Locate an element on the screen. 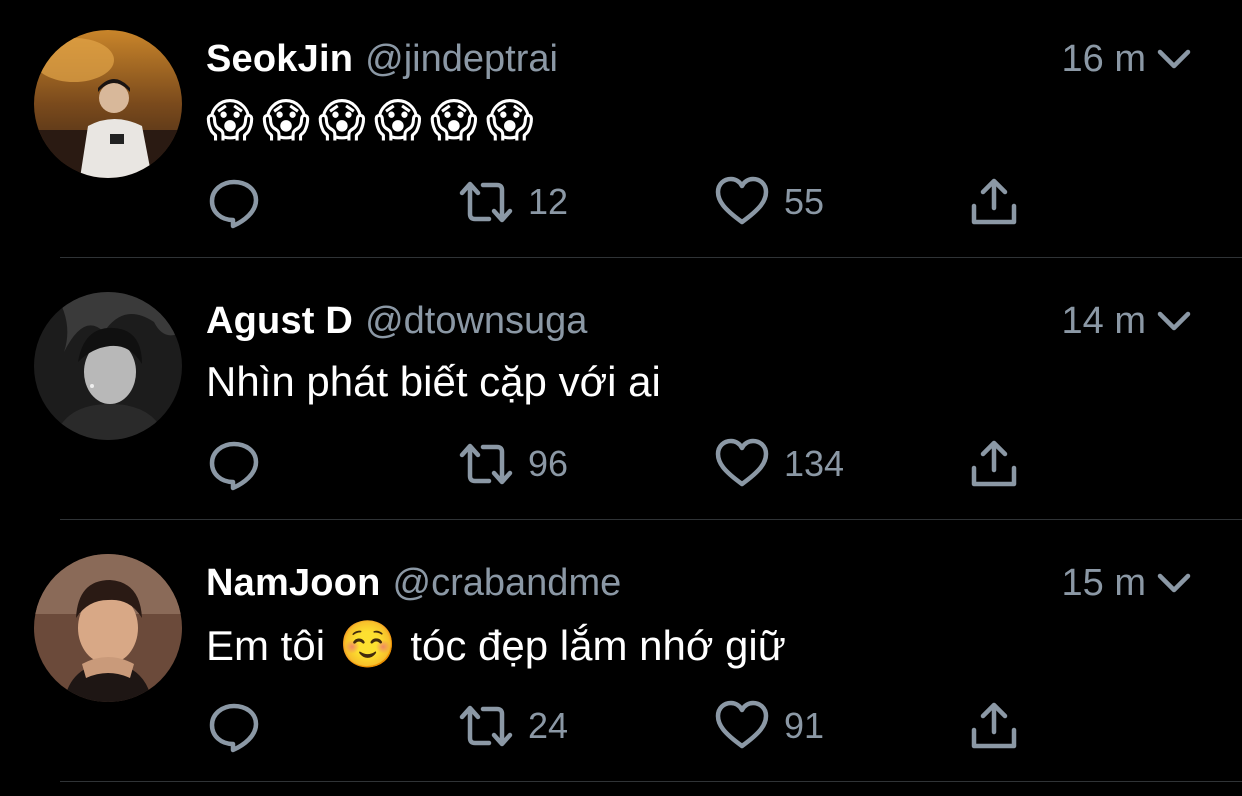 Image resolution: width=1242 pixels, height=796 pixels. smiling-face-emoji: ☺️ is located at coordinates (368, 644).